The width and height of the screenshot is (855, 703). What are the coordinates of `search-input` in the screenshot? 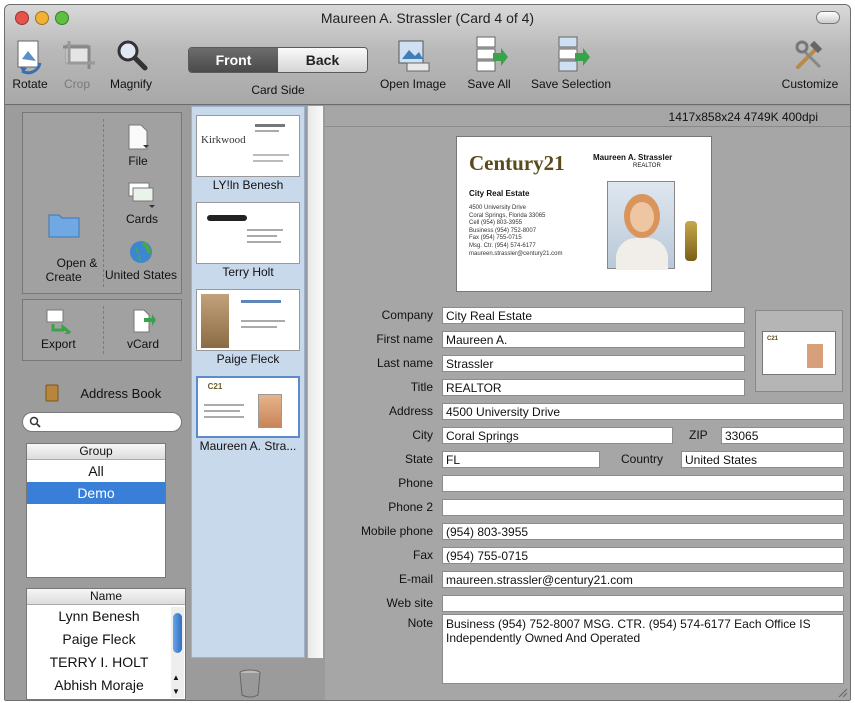 It's located at (110, 422).